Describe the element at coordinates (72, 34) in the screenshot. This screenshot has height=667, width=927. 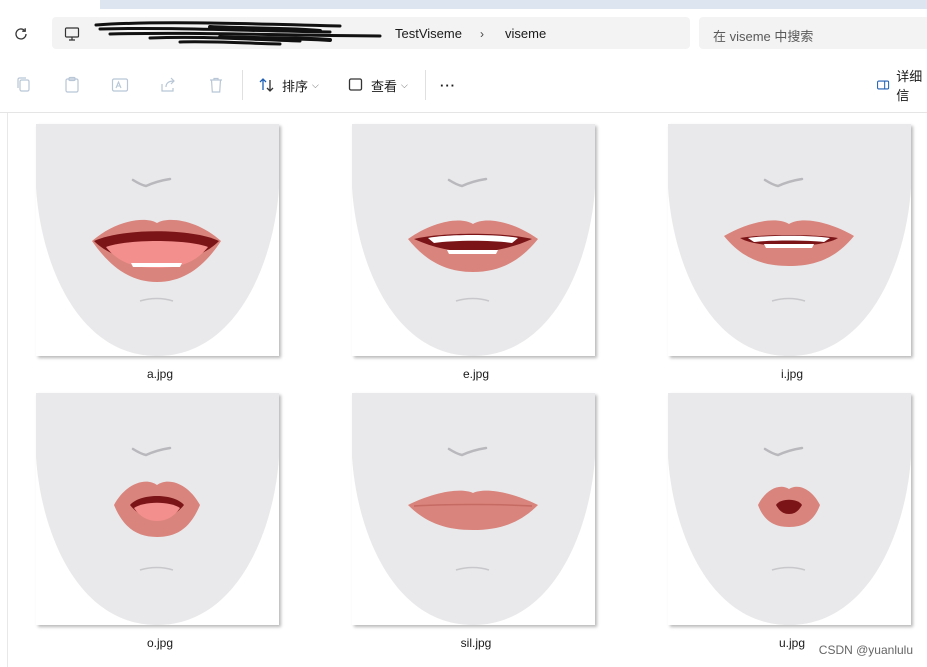
I see `computer-icon` at that location.